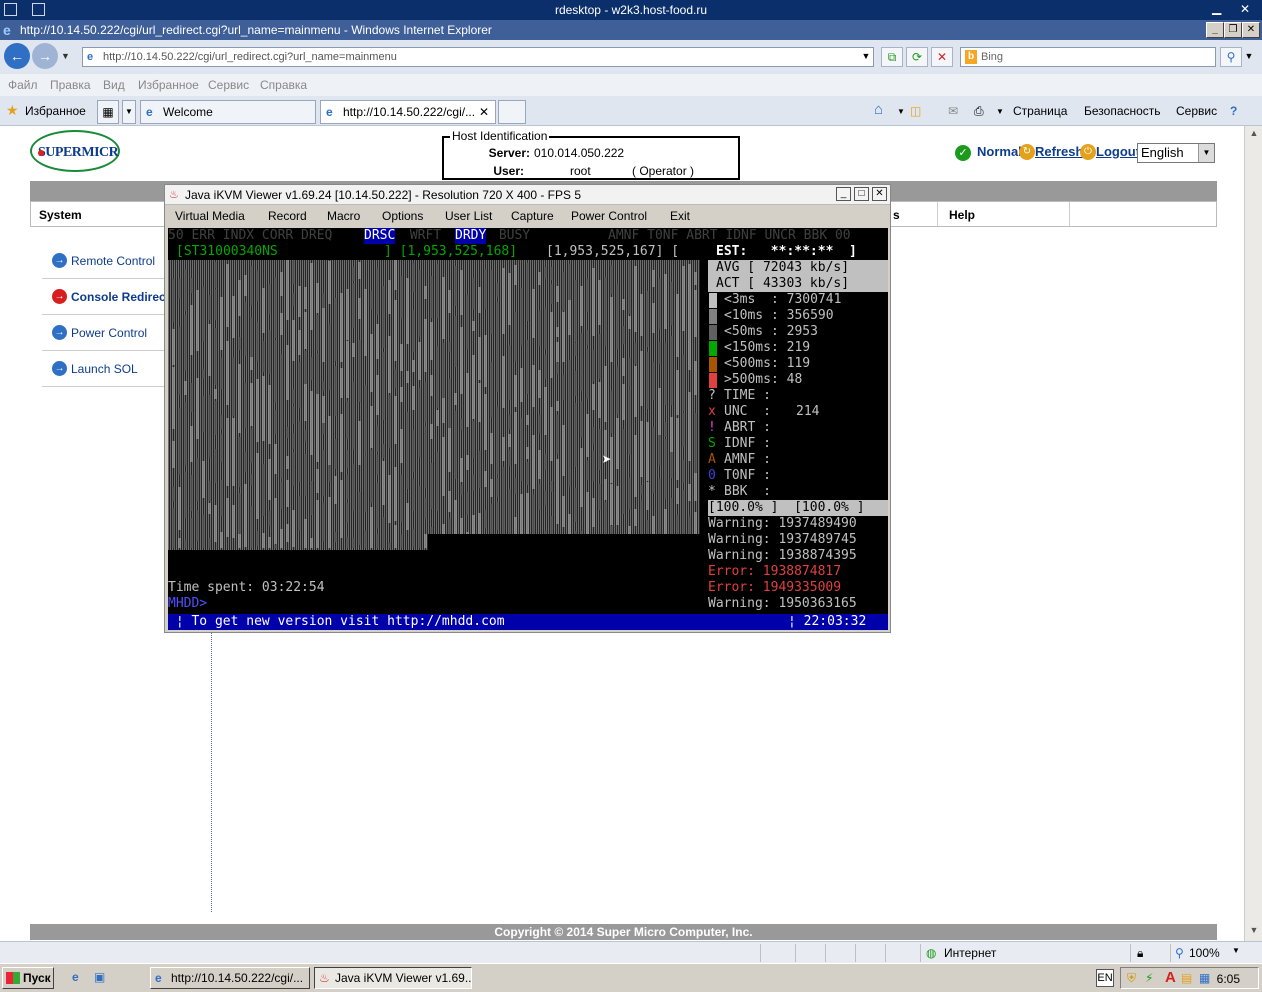 This screenshot has height=992, width=1262. What do you see at coordinates (915, 111) in the screenshot?
I see `feeds-icon: ◫` at bounding box center [915, 111].